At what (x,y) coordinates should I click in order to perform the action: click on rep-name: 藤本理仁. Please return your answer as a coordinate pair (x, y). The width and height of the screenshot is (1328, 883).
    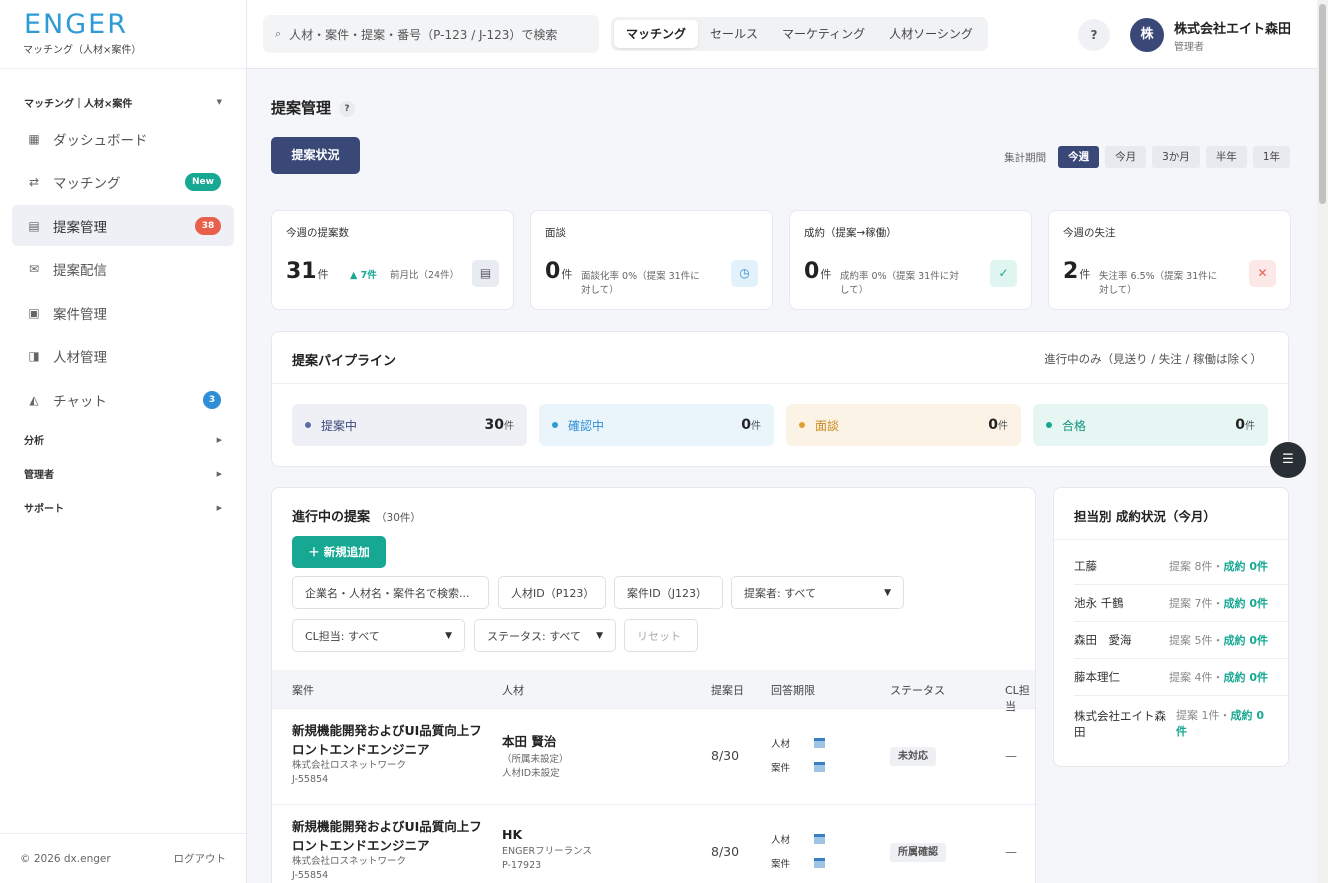
    Looking at the image, I should click on (1097, 677).